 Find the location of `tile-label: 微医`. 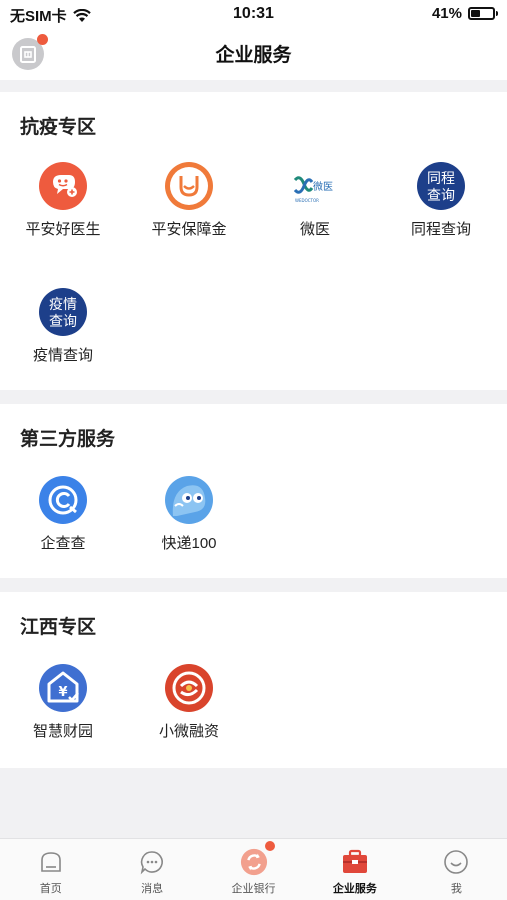

tile-label: 微医 is located at coordinates (314, 229).